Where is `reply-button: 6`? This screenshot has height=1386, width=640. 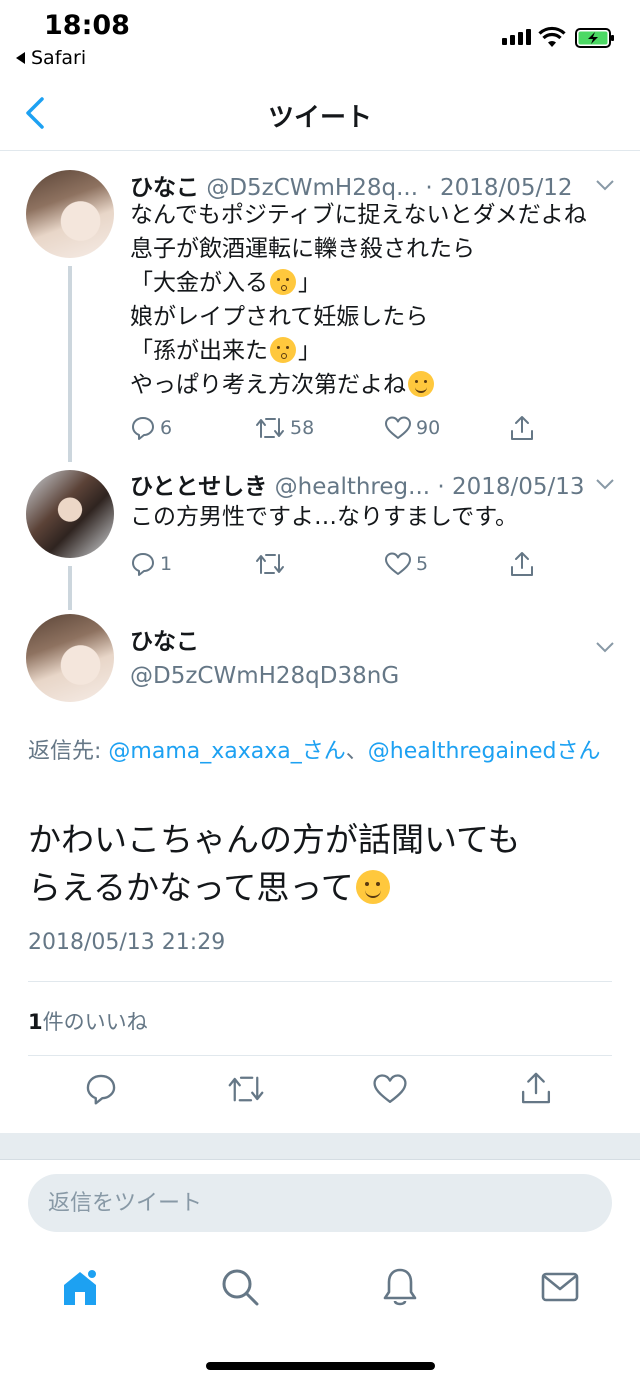
reply-button: 6 is located at coordinates (192, 428).